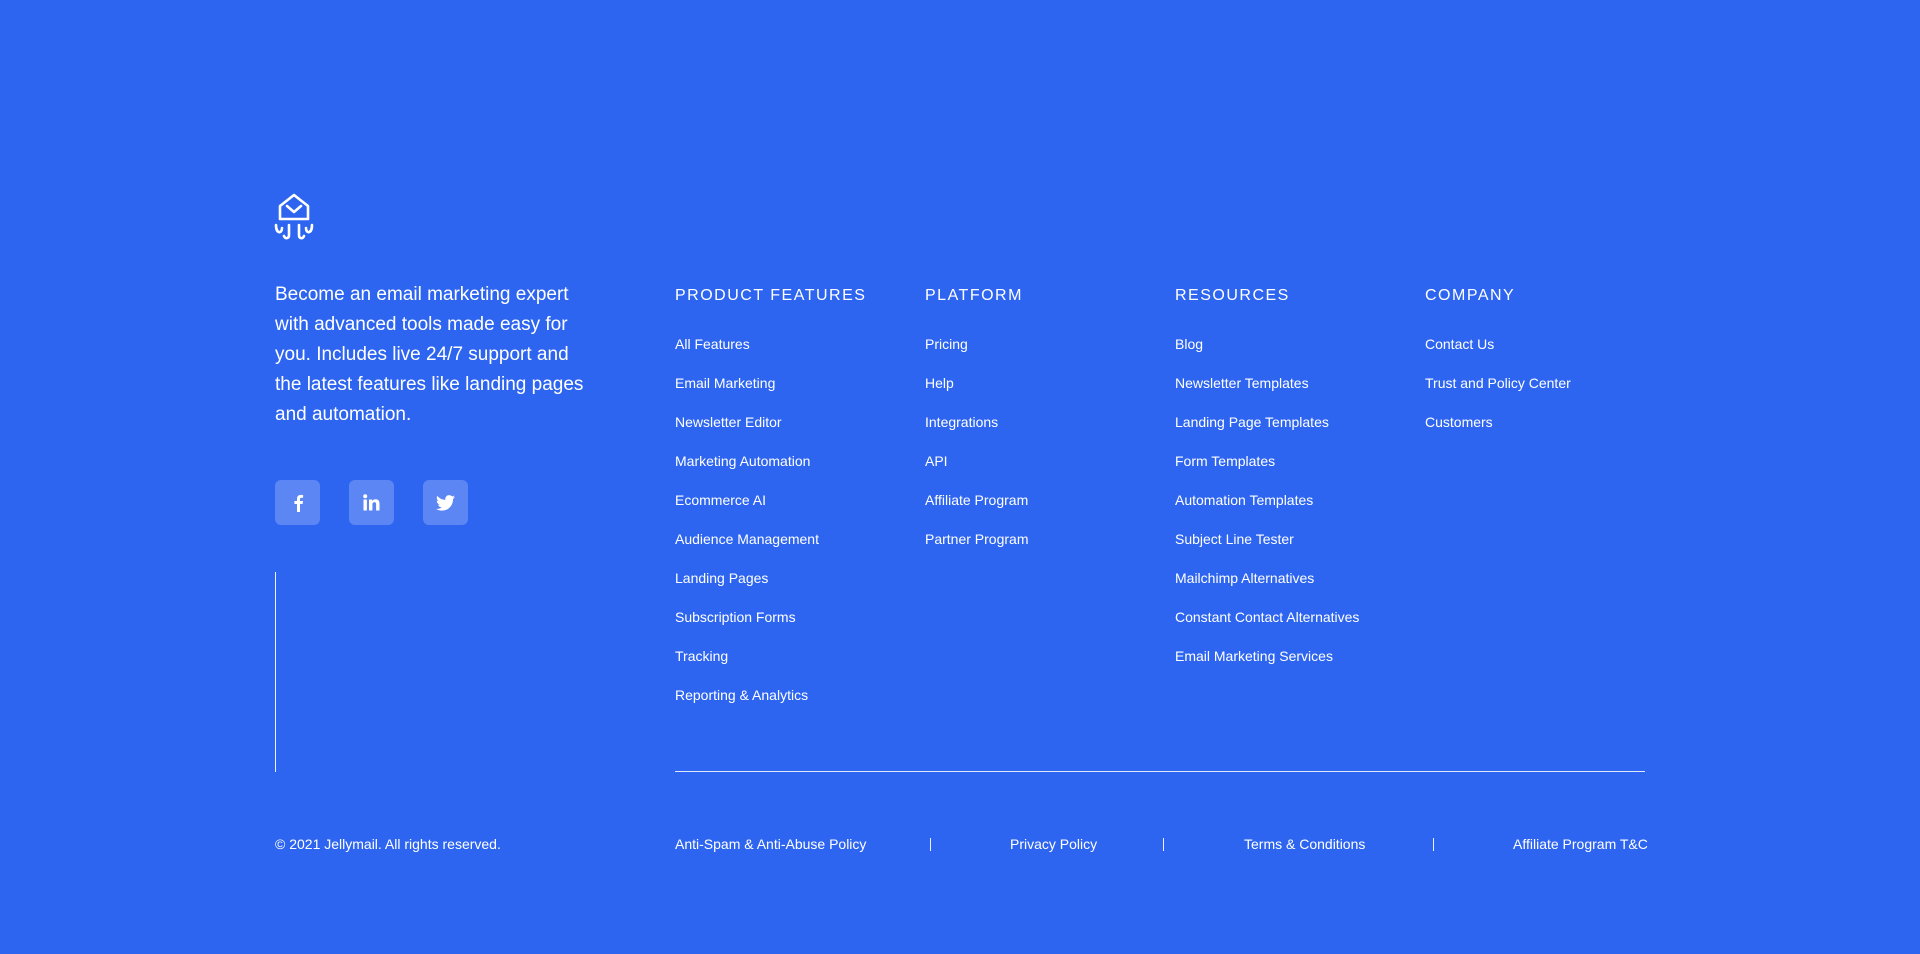 This screenshot has width=1920, height=954. I want to click on footer-link-all-features: All Features, so click(770, 344).